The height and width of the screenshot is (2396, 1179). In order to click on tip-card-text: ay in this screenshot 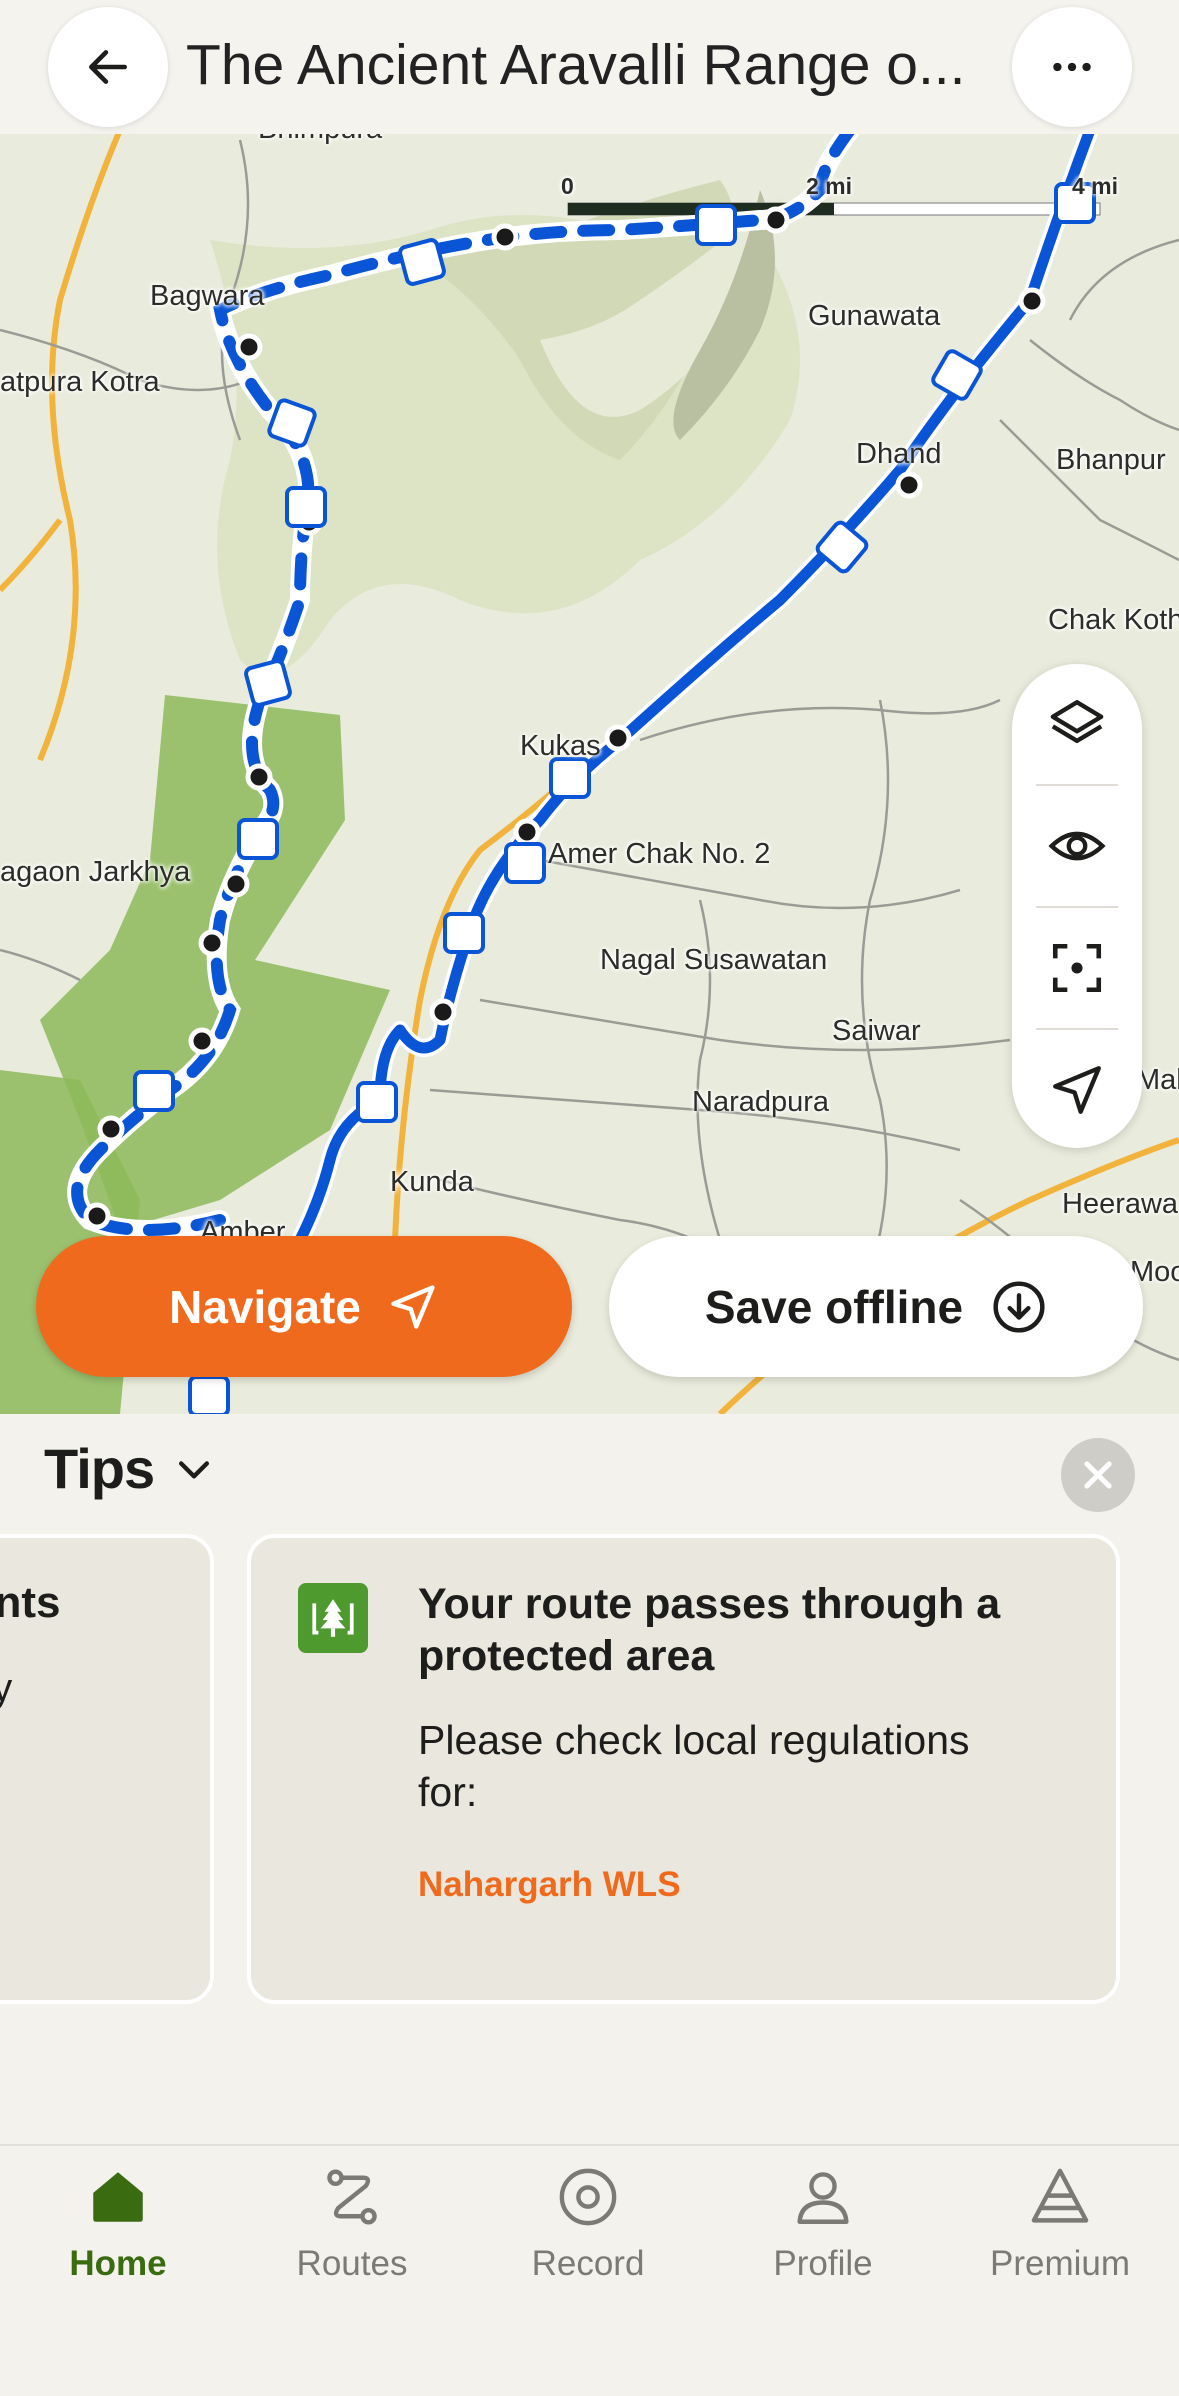, I will do `click(6, 1688)`.